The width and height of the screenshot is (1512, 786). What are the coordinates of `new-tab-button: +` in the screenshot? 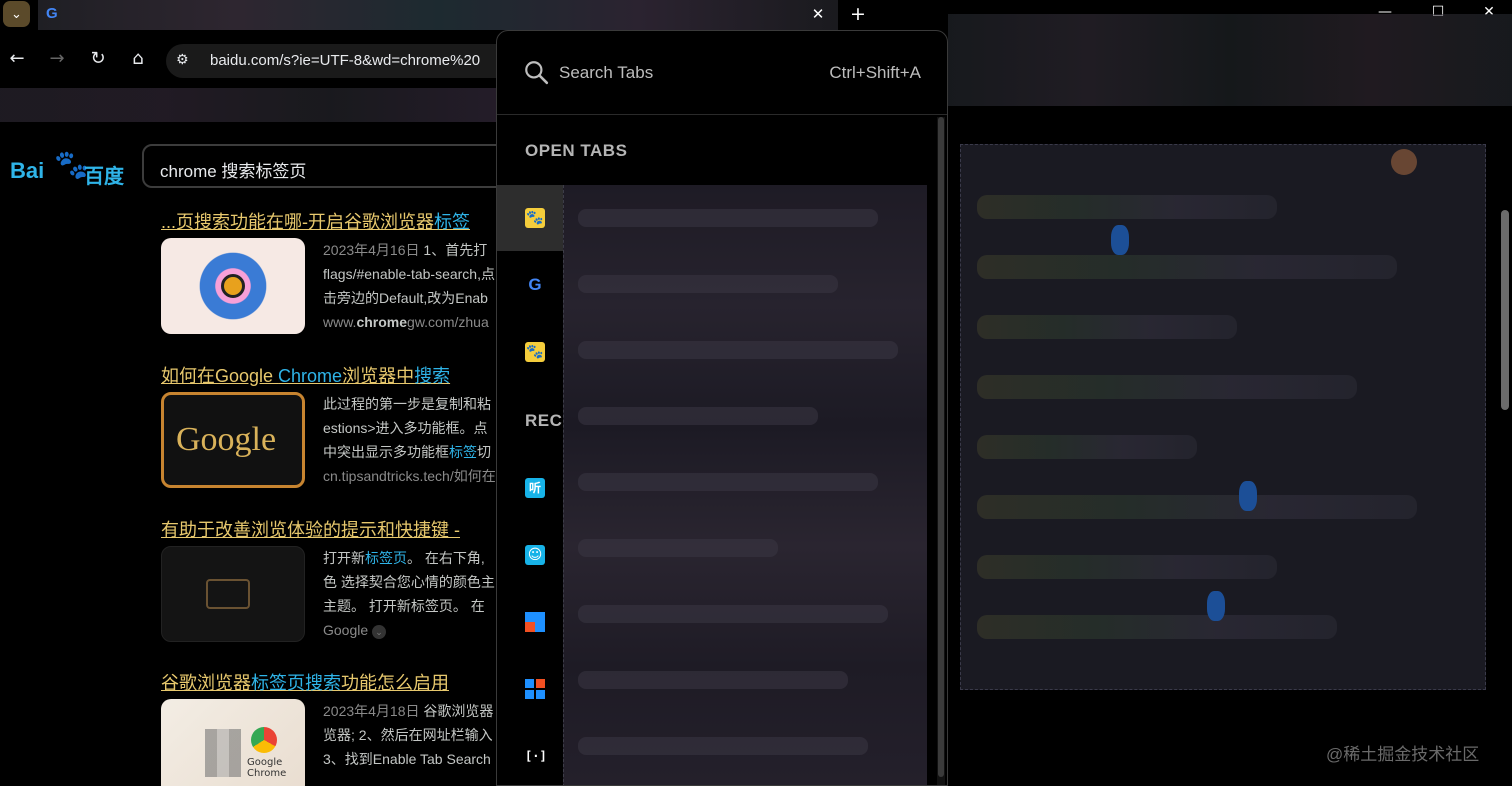 It's located at (858, 14).